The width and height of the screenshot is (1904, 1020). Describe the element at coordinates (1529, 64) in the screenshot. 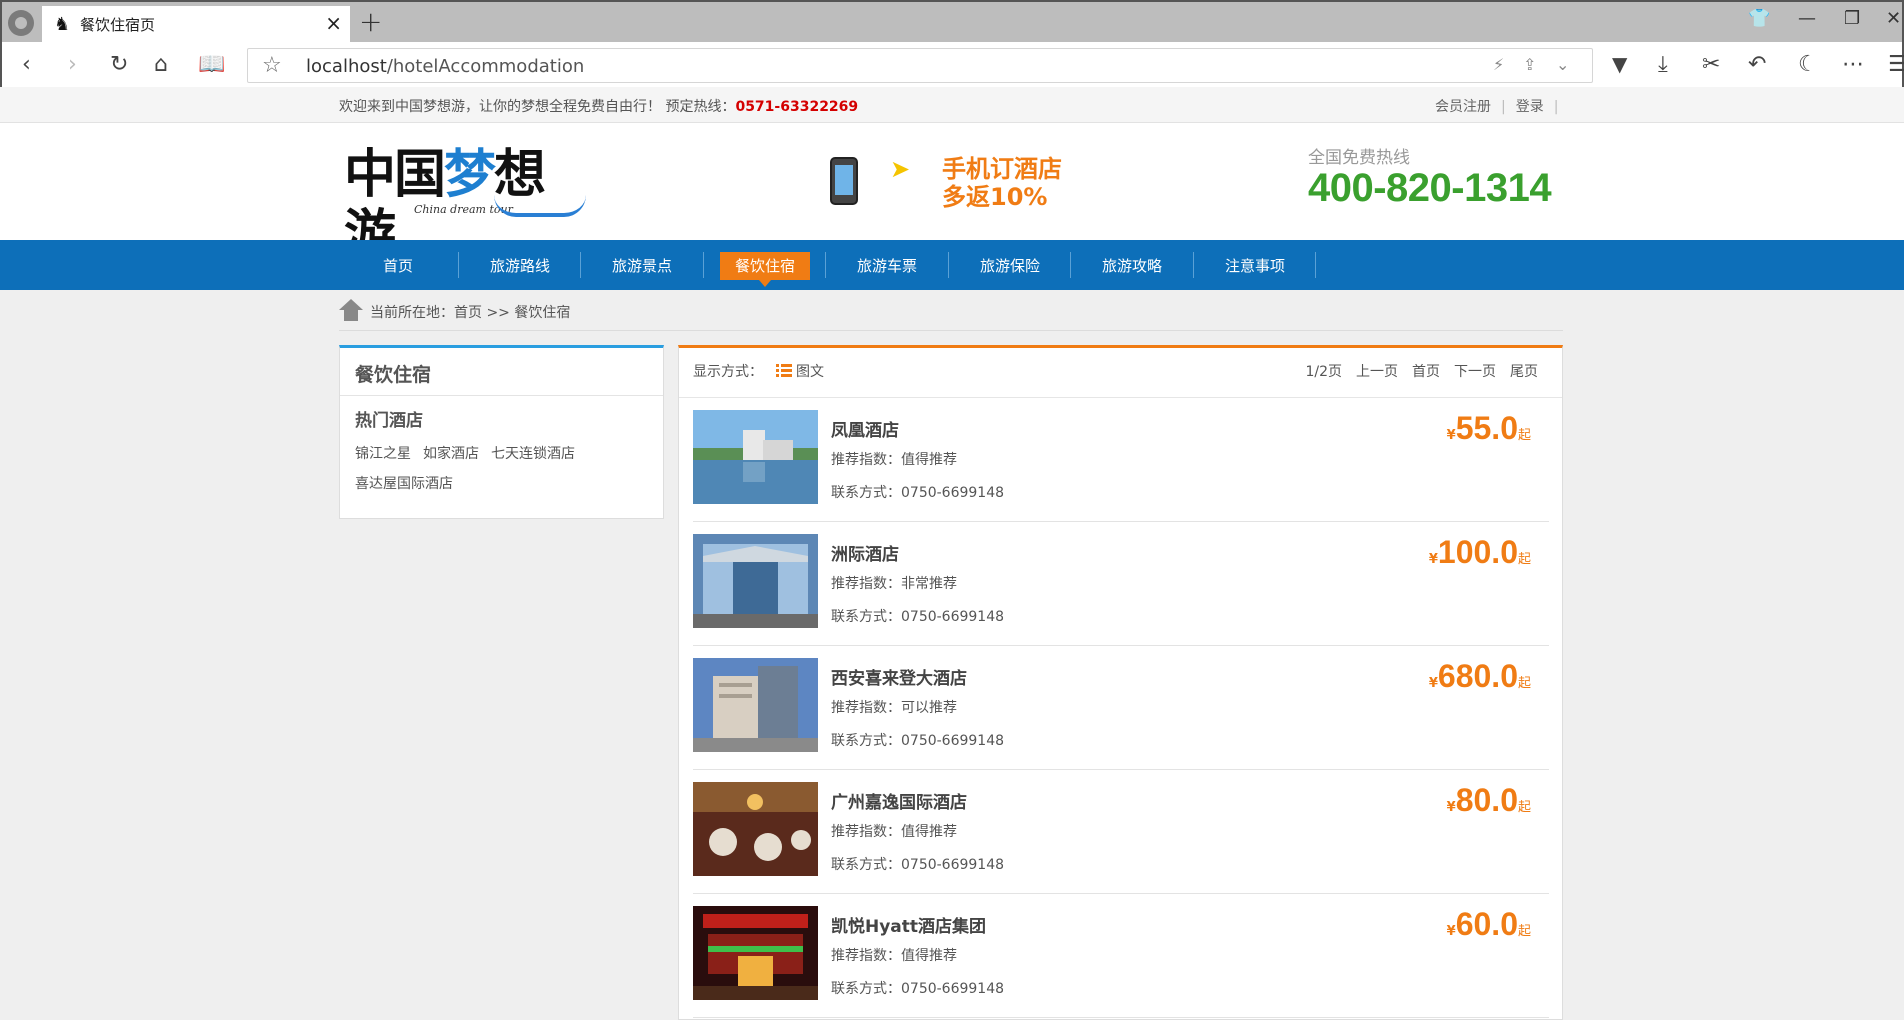

I see `share-icon: ⇪` at that location.